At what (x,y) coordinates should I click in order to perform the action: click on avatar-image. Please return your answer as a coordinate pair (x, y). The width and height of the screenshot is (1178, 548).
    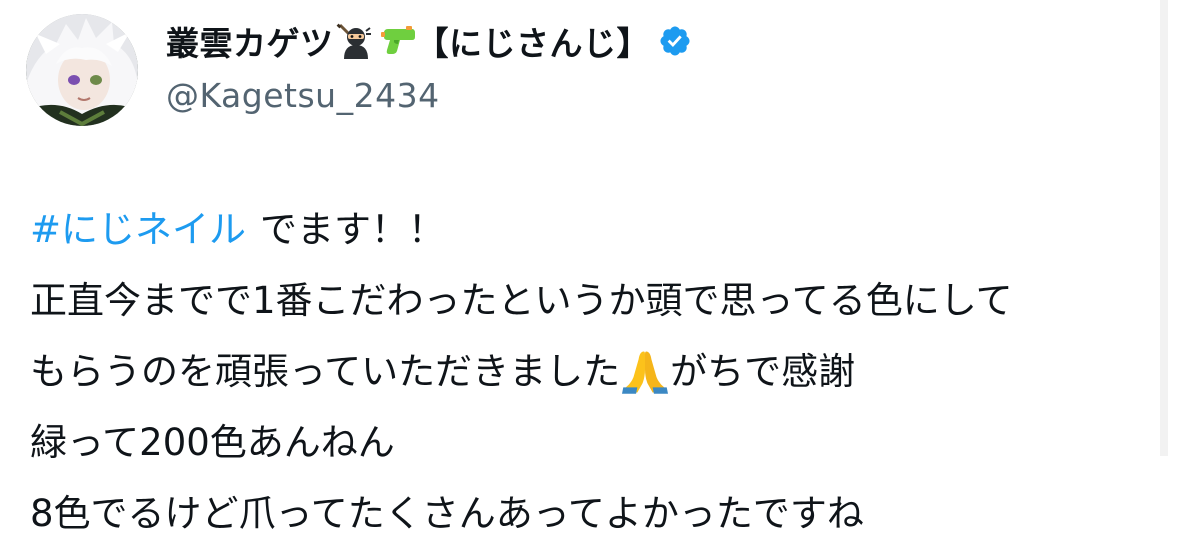
    Looking at the image, I should click on (82, 70).